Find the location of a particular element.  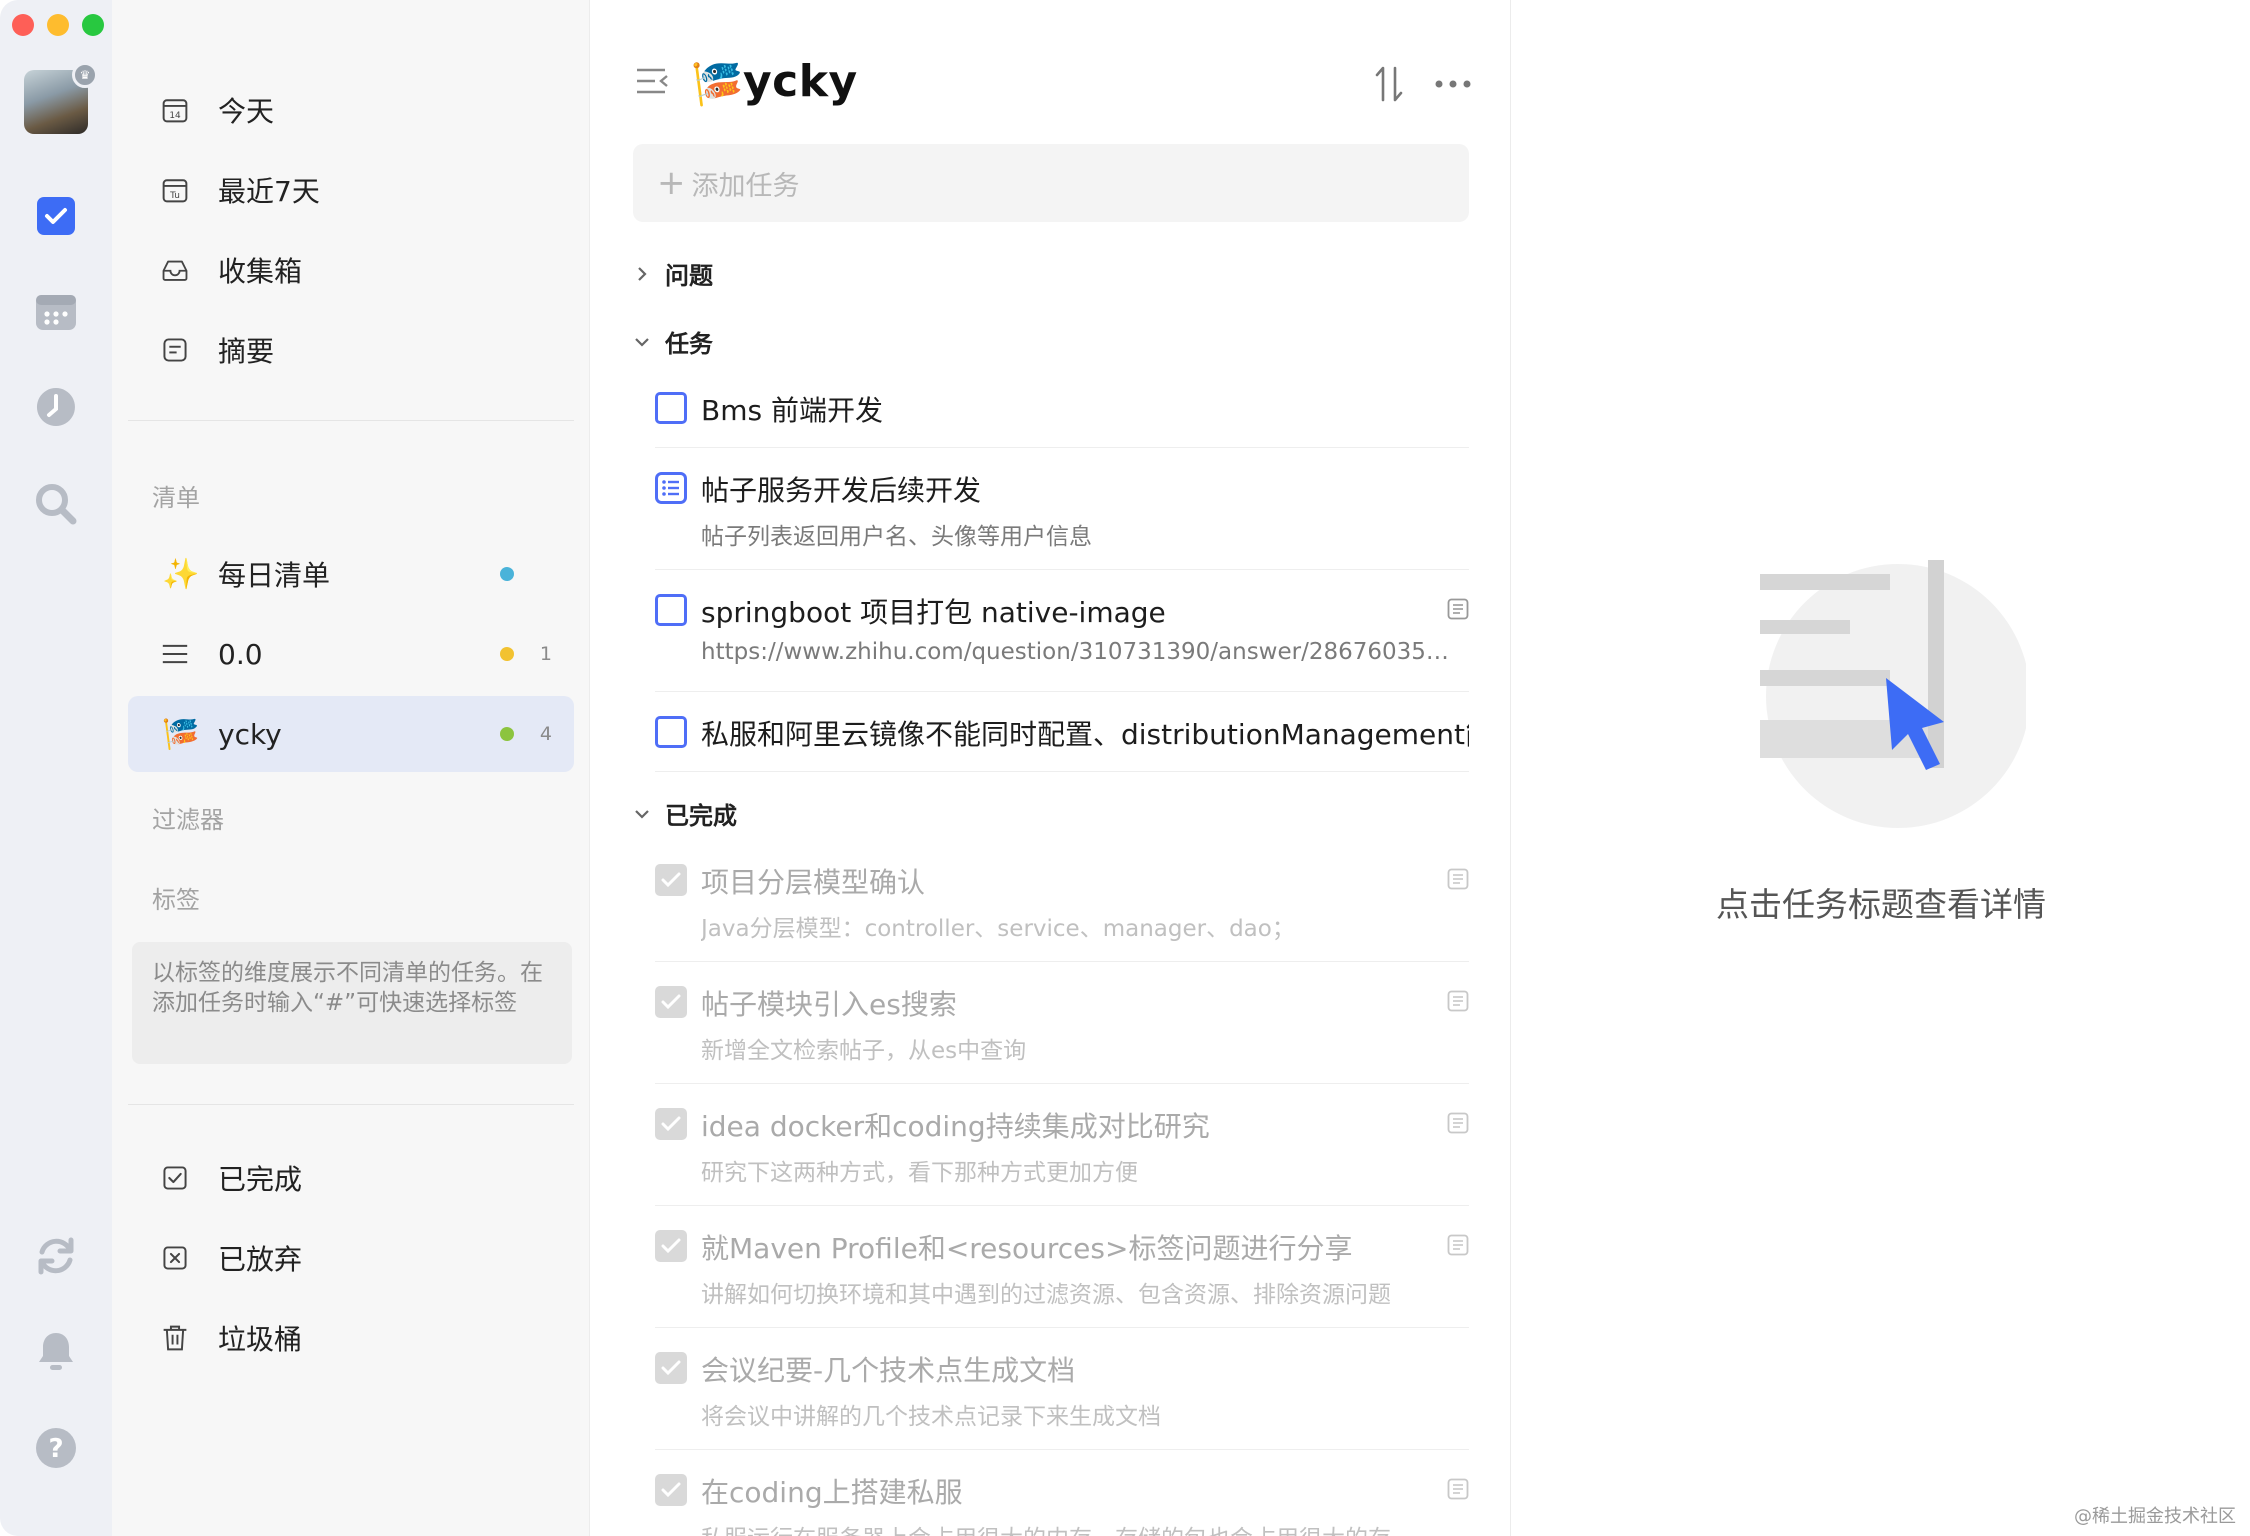

add-task-input: + 添加任务 is located at coordinates (1051, 183).